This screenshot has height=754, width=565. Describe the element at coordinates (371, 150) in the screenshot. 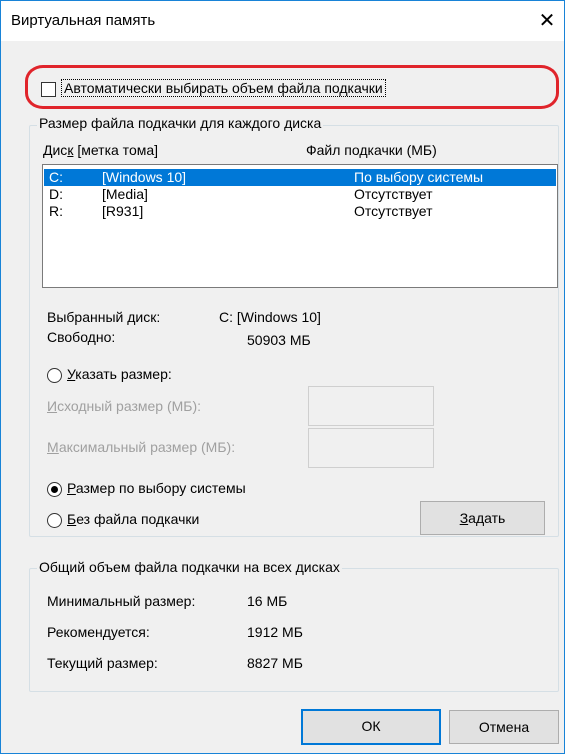

I see `column-header-pagefile: Файл подкачки (МБ)` at that location.